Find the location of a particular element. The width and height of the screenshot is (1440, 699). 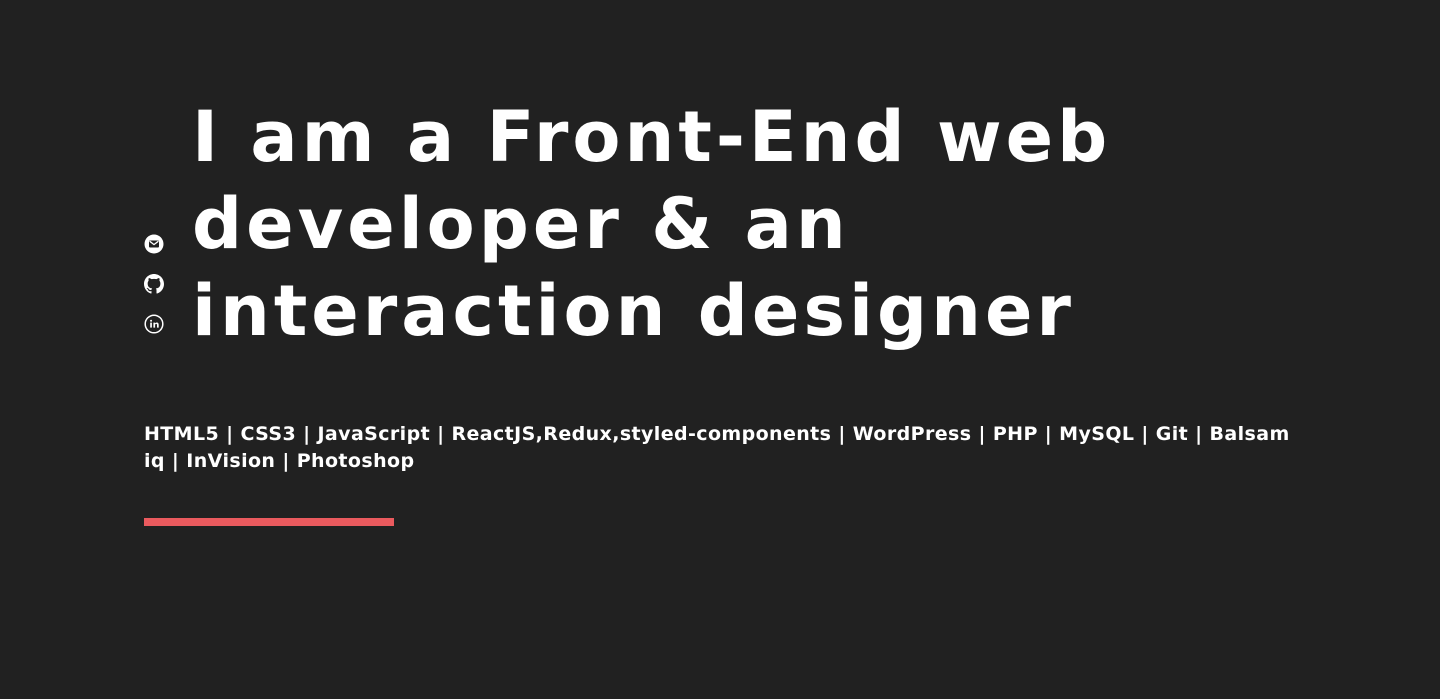

envelope-icon is located at coordinates (154, 244).